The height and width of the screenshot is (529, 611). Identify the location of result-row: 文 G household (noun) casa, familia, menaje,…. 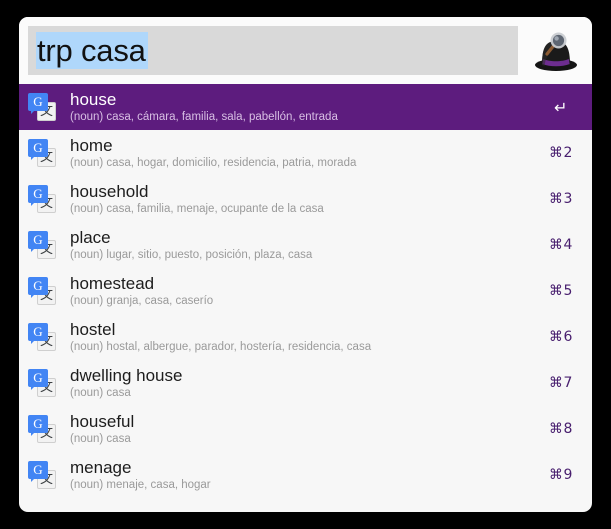
(305, 199).